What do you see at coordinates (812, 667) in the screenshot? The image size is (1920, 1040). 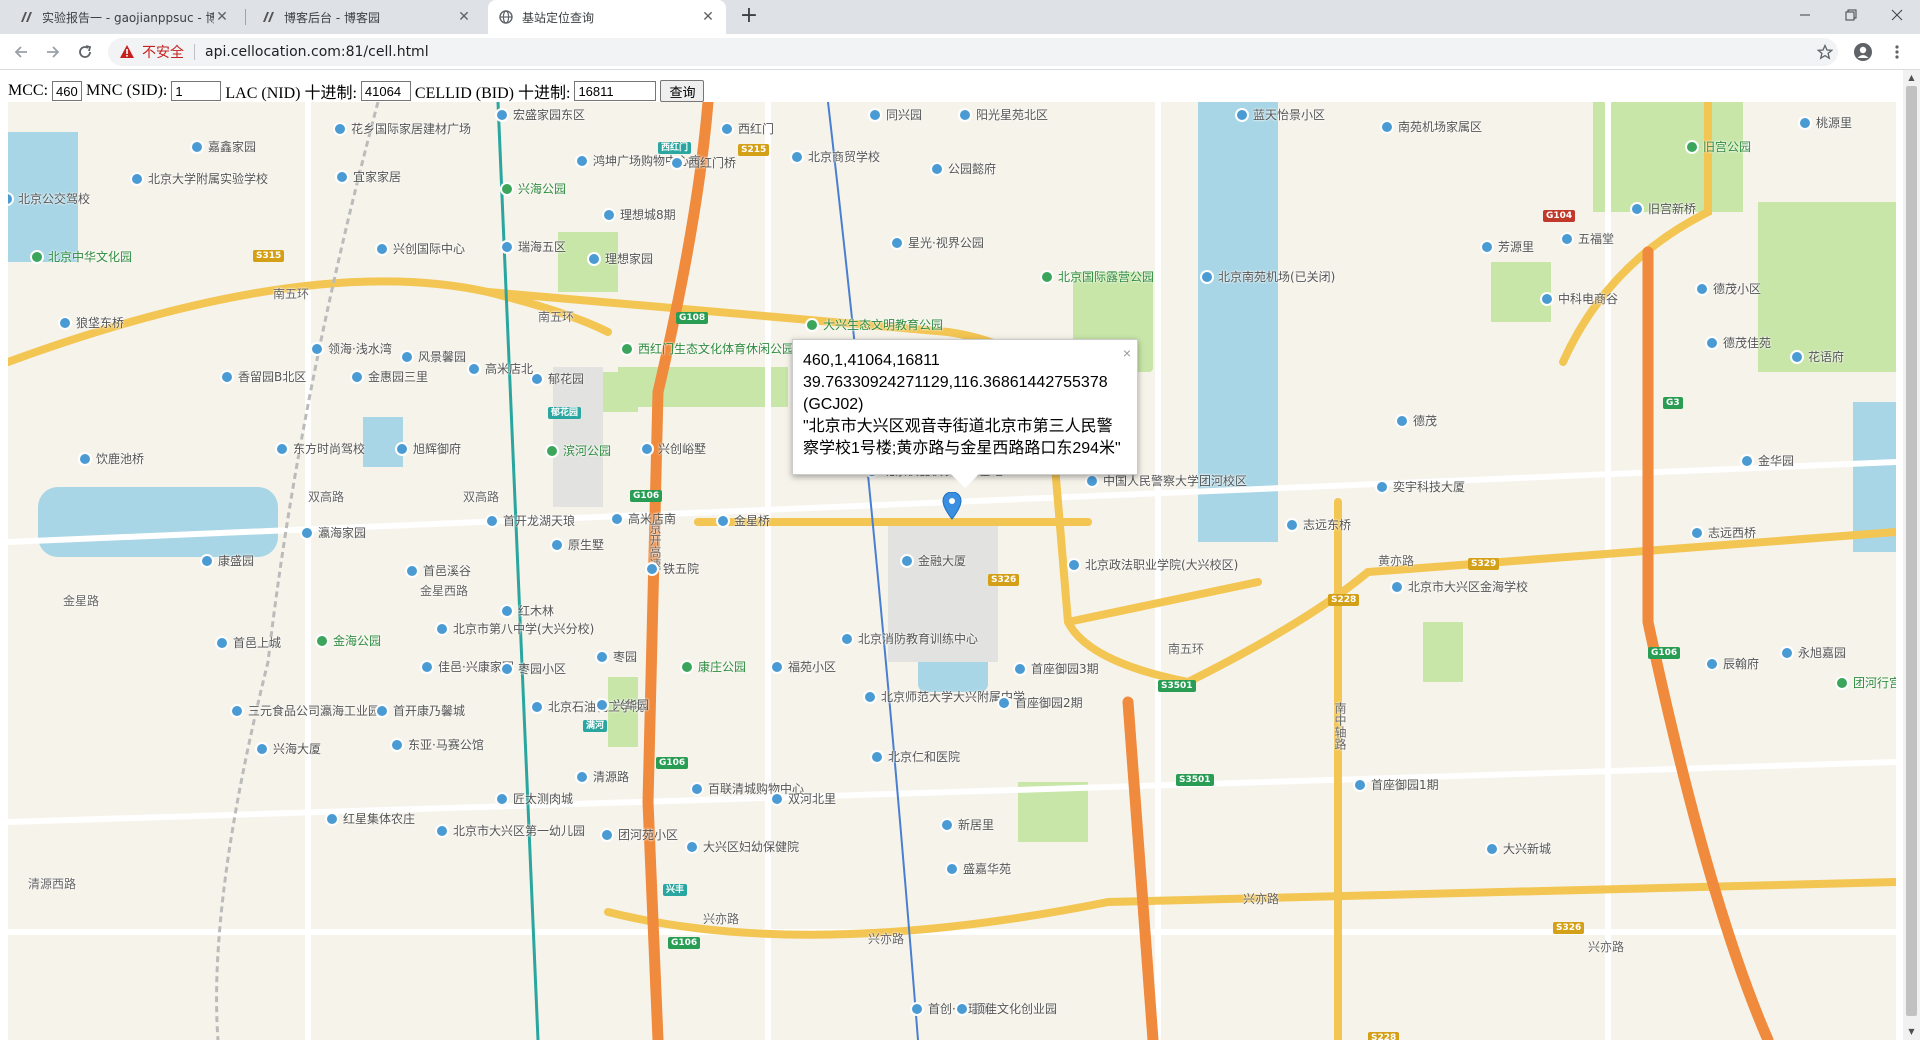 I see `poi-label: 福苑小区` at bounding box center [812, 667].